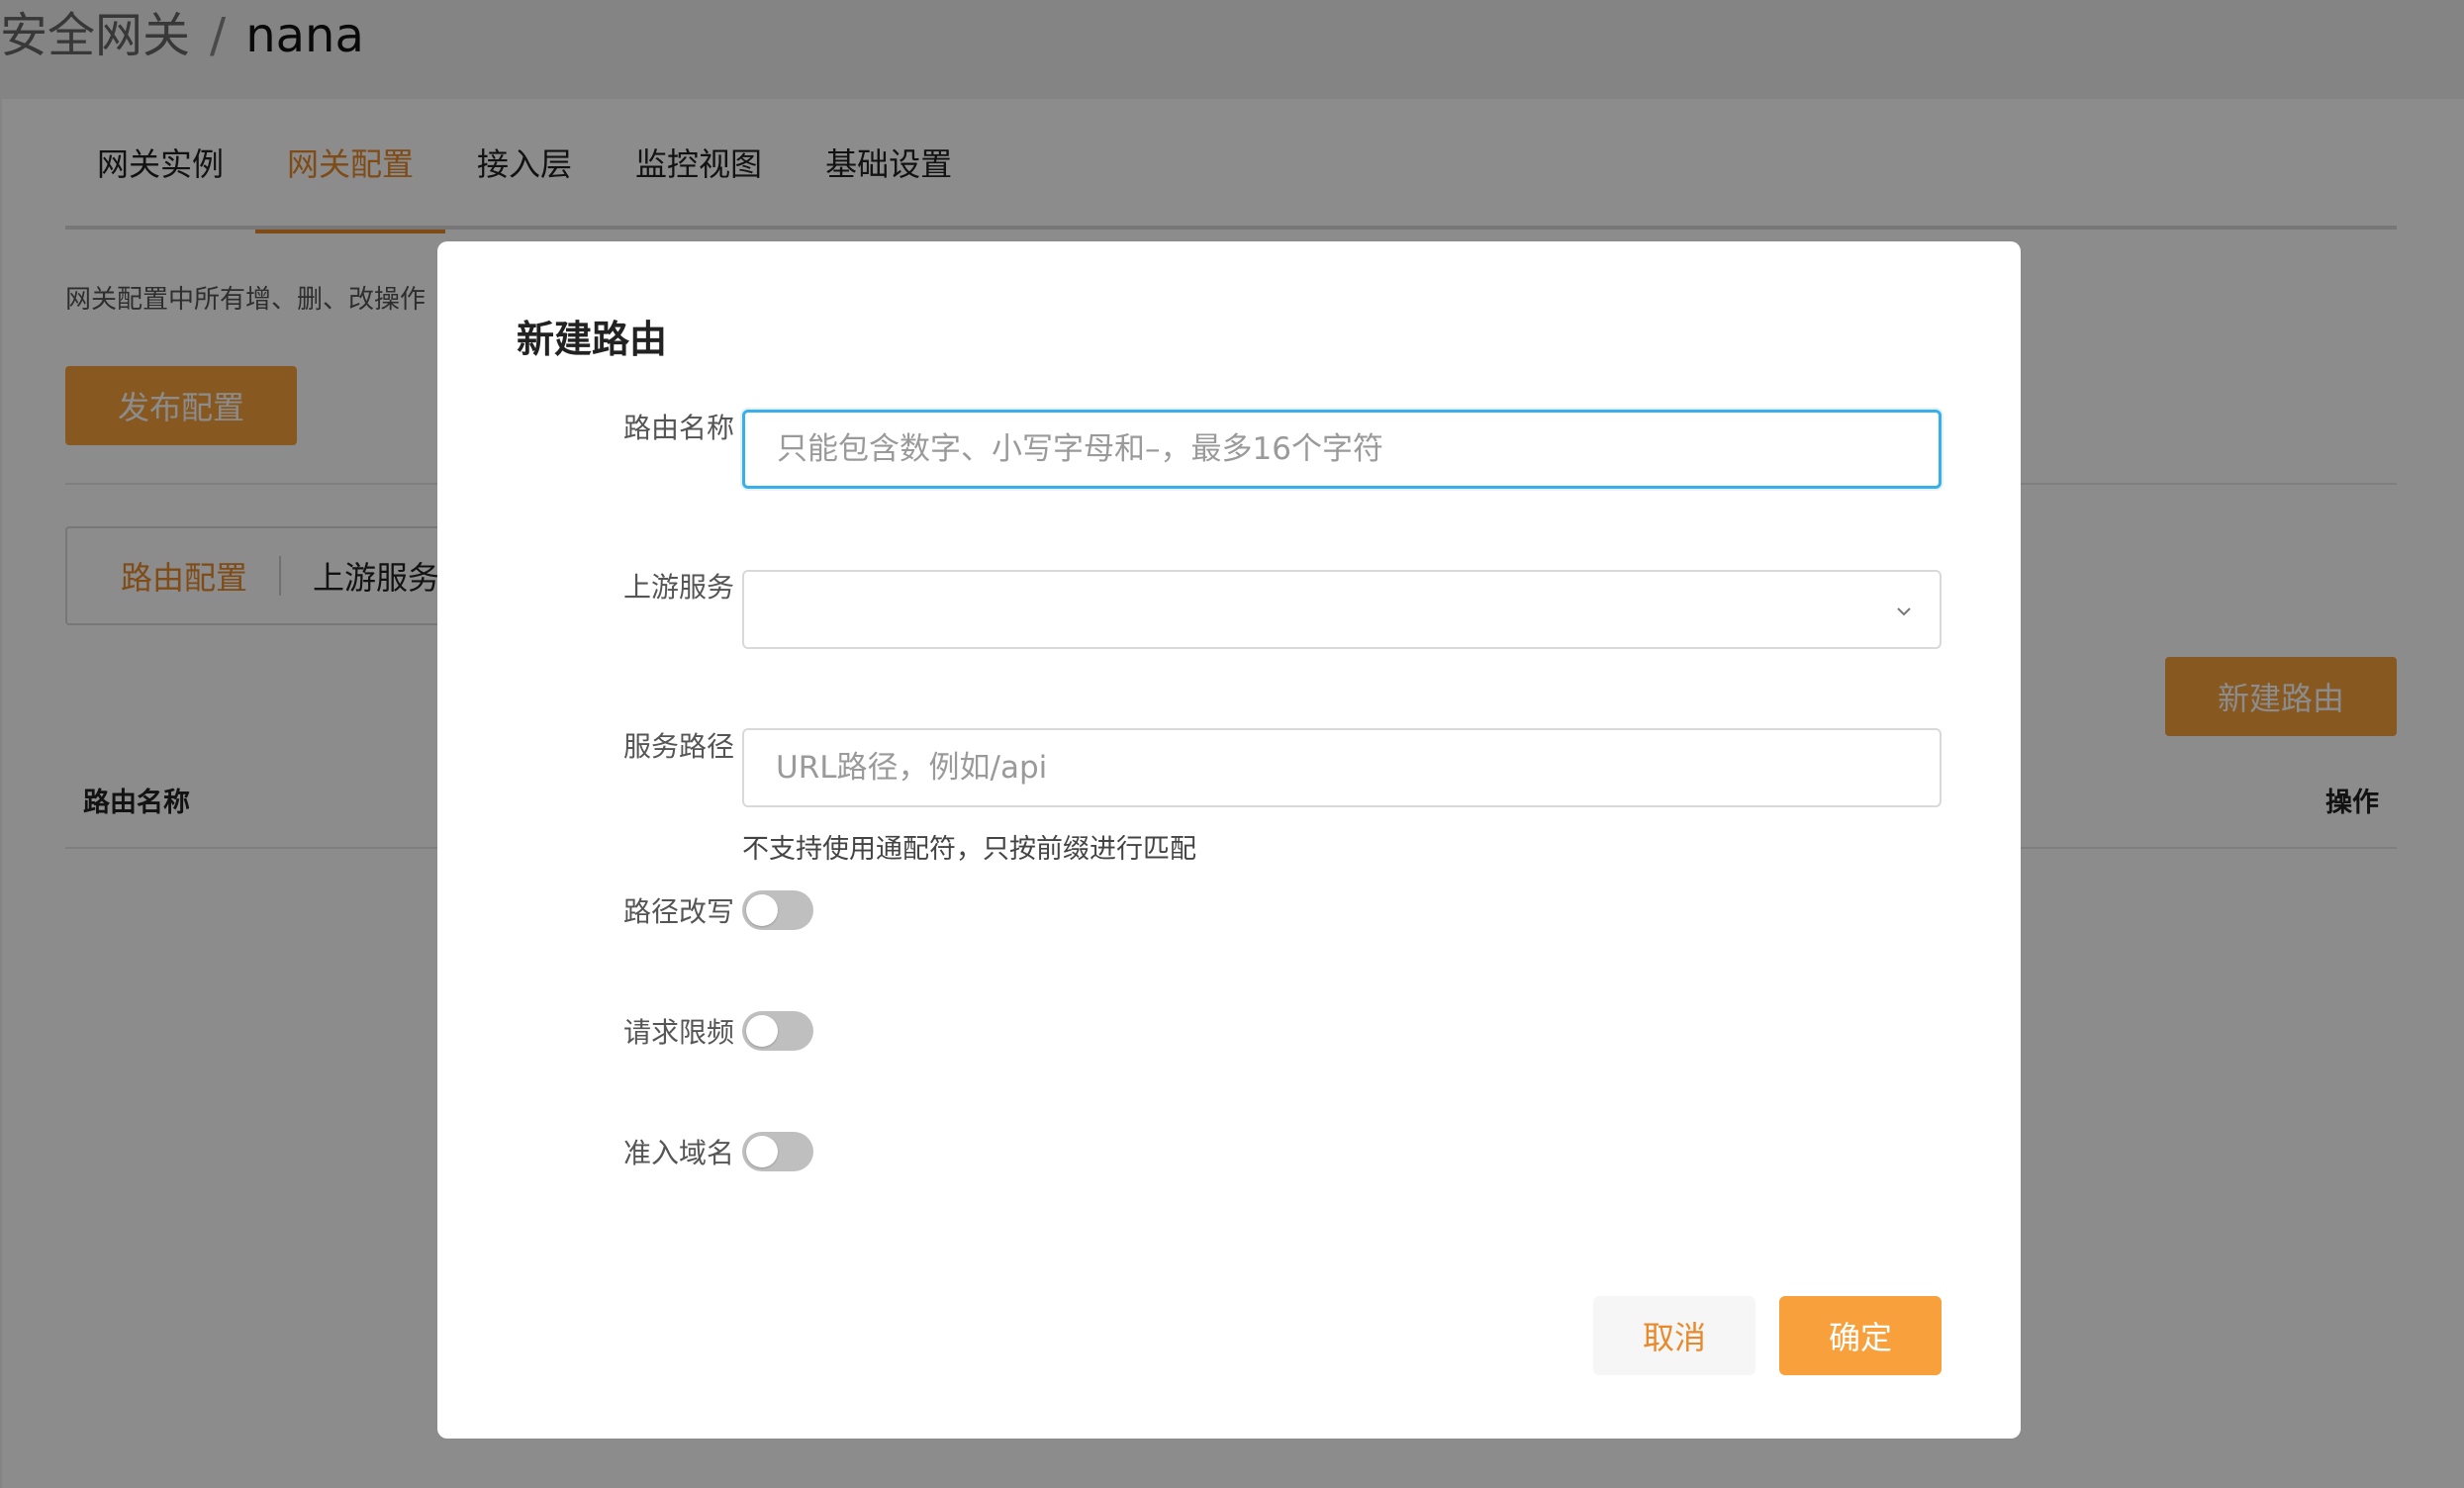  I want to click on domain-whitelist-switch, so click(777, 1151).